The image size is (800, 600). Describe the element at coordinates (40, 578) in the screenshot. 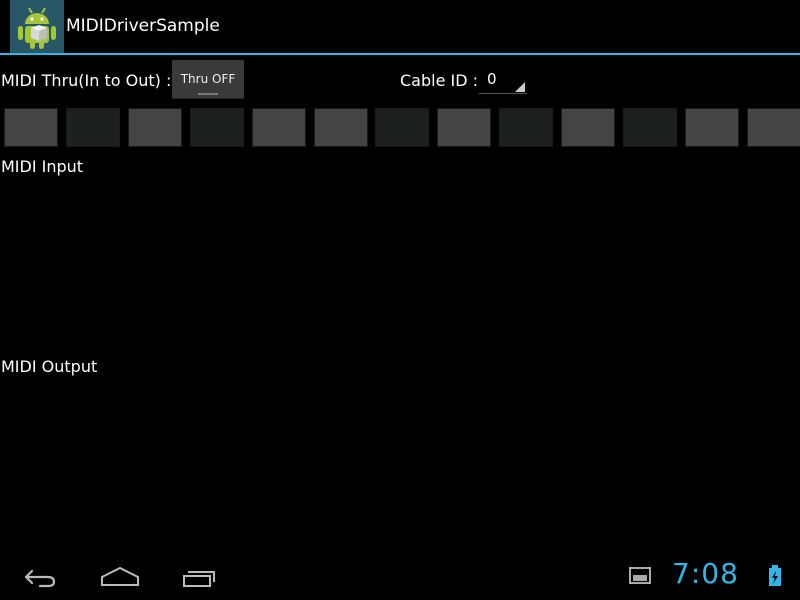

I see `back-icon` at that location.